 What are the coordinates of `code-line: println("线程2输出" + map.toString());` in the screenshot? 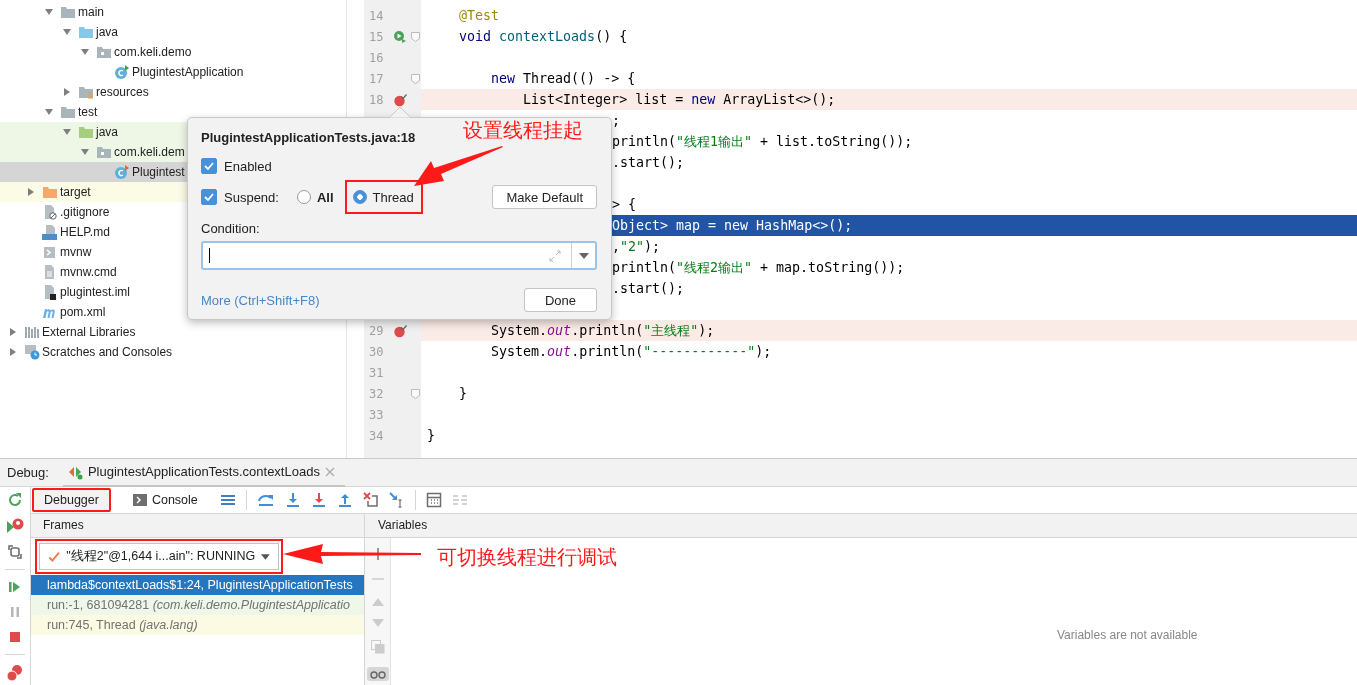 It's located at (758, 267).